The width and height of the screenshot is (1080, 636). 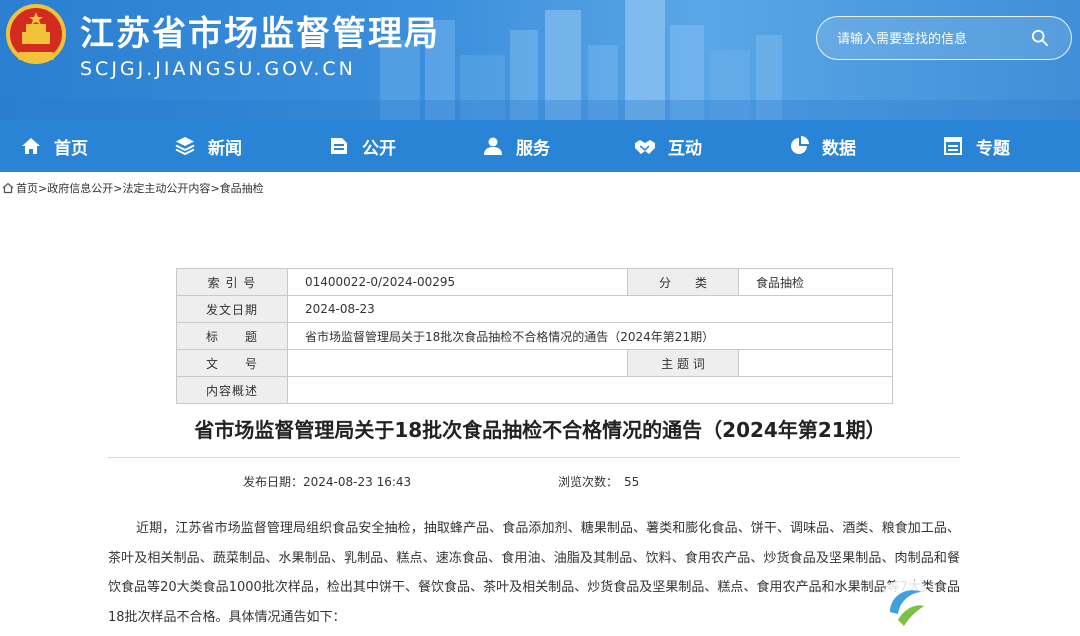 I want to click on title-value: 省市场监督管理局关于18批次食品抽检不合格情况的通告（2024年第21期）, so click(x=590, y=336).